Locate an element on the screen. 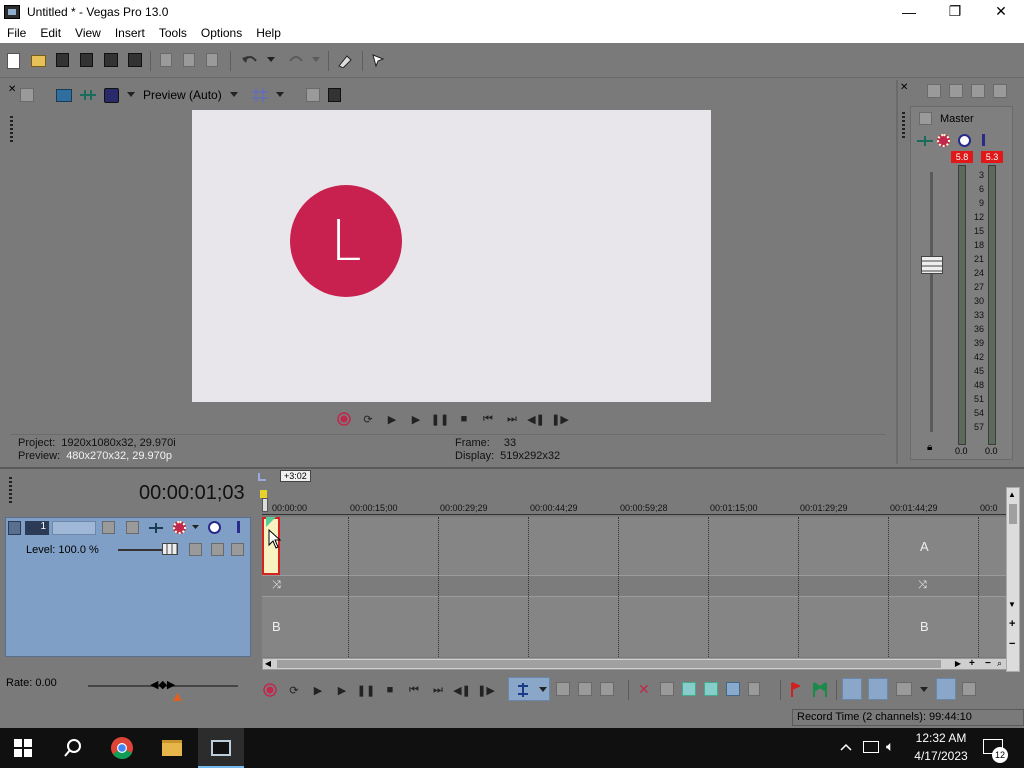  track-fx-dropdown-icon is located at coordinates (195, 527).